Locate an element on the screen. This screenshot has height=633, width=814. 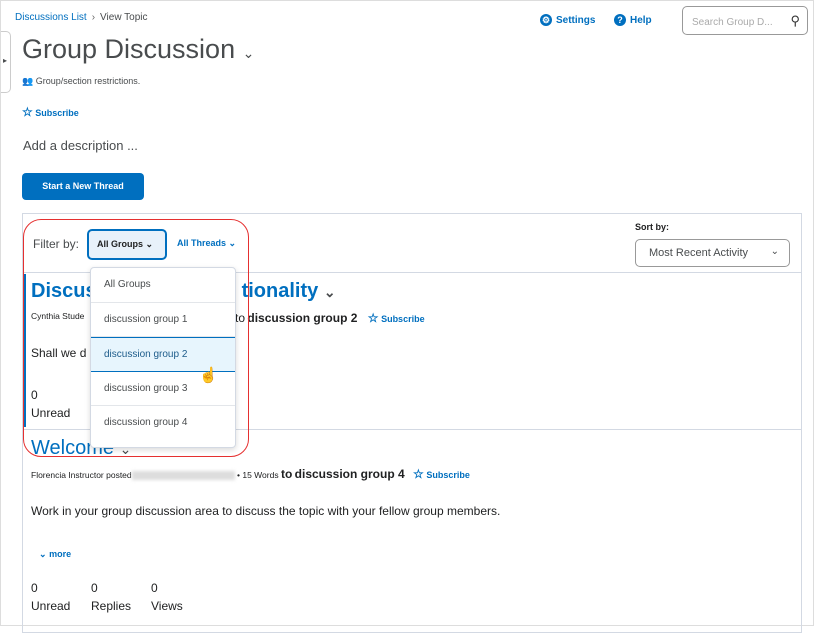
breadcrumb-current: View Topic is located at coordinates (124, 17).